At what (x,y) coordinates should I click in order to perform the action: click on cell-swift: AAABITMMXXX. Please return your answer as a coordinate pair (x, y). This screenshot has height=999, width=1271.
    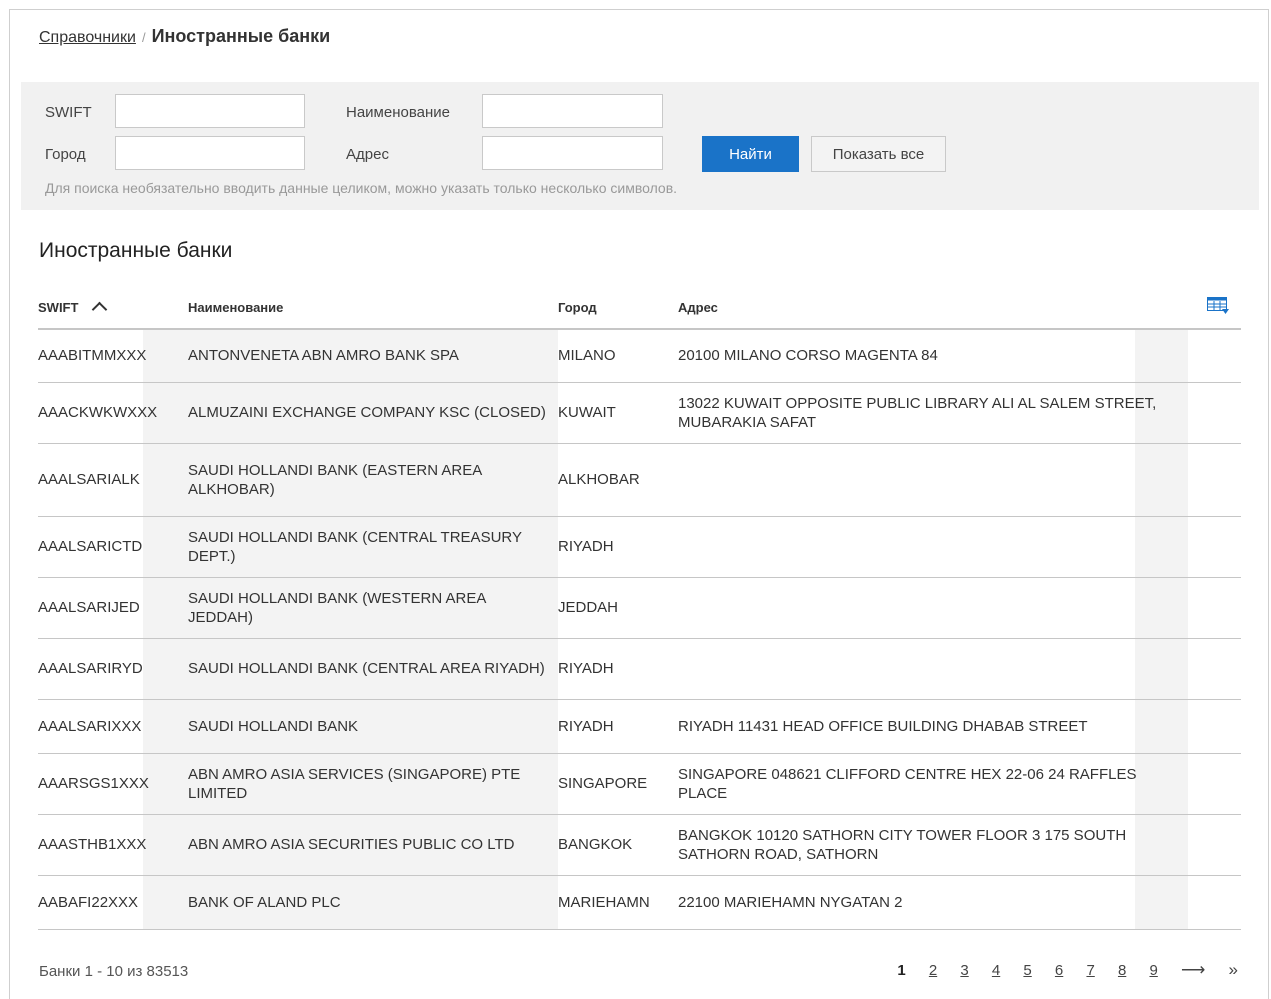
    Looking at the image, I should click on (113, 356).